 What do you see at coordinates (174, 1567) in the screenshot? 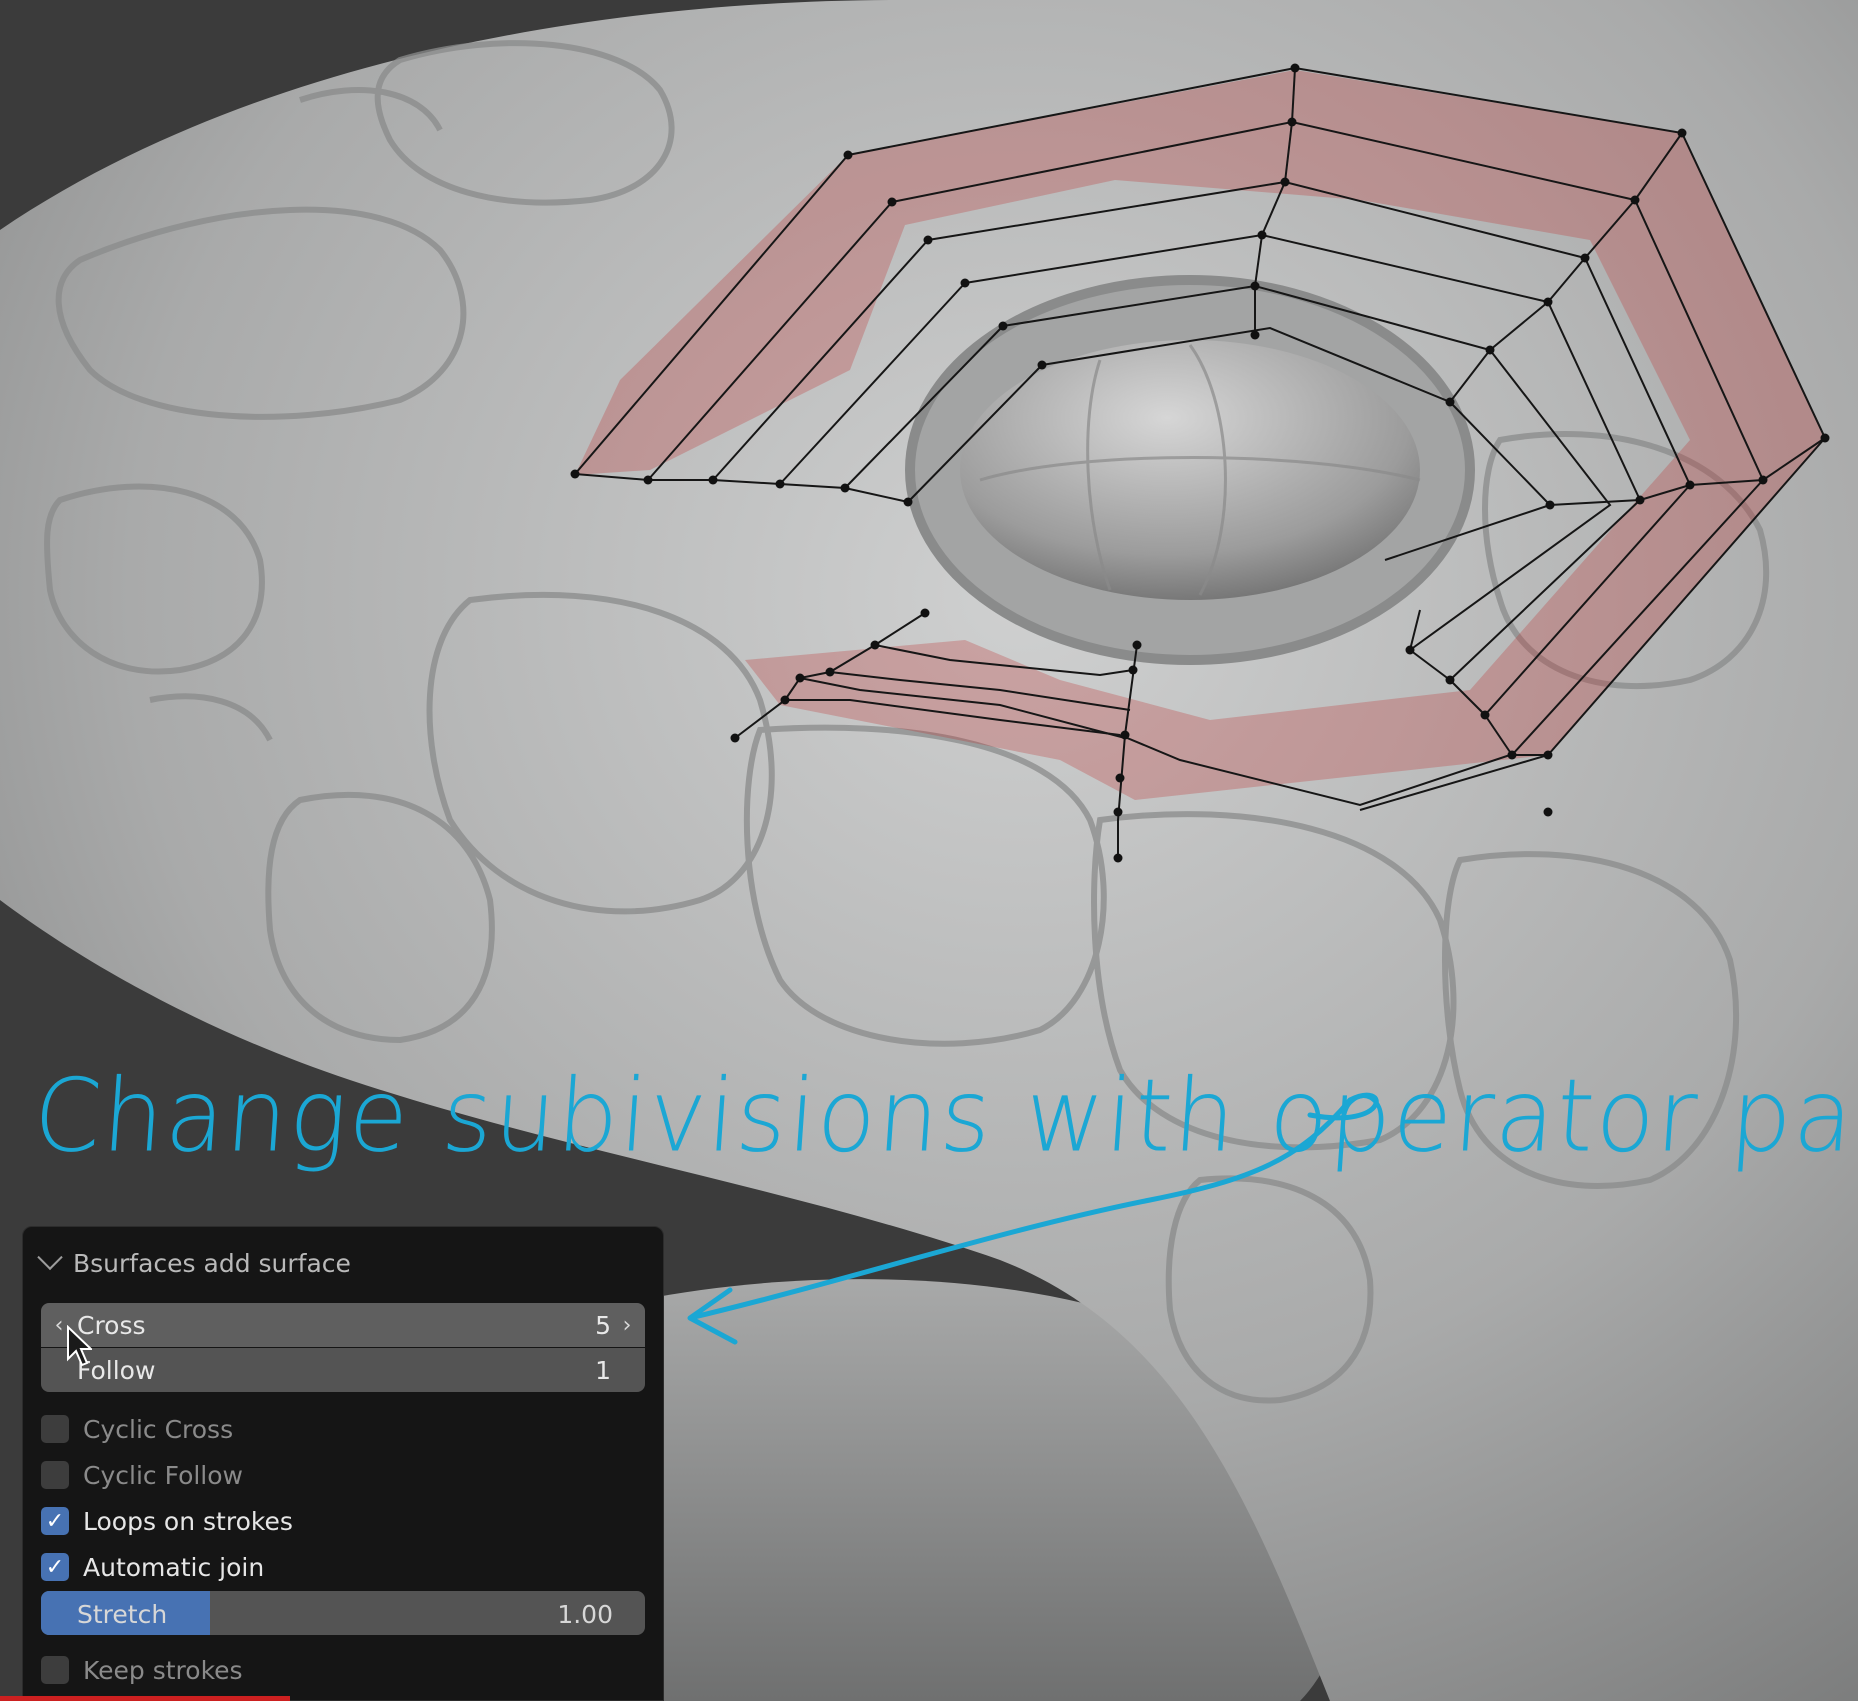
I see `checkbox-label: Automatic join` at bounding box center [174, 1567].